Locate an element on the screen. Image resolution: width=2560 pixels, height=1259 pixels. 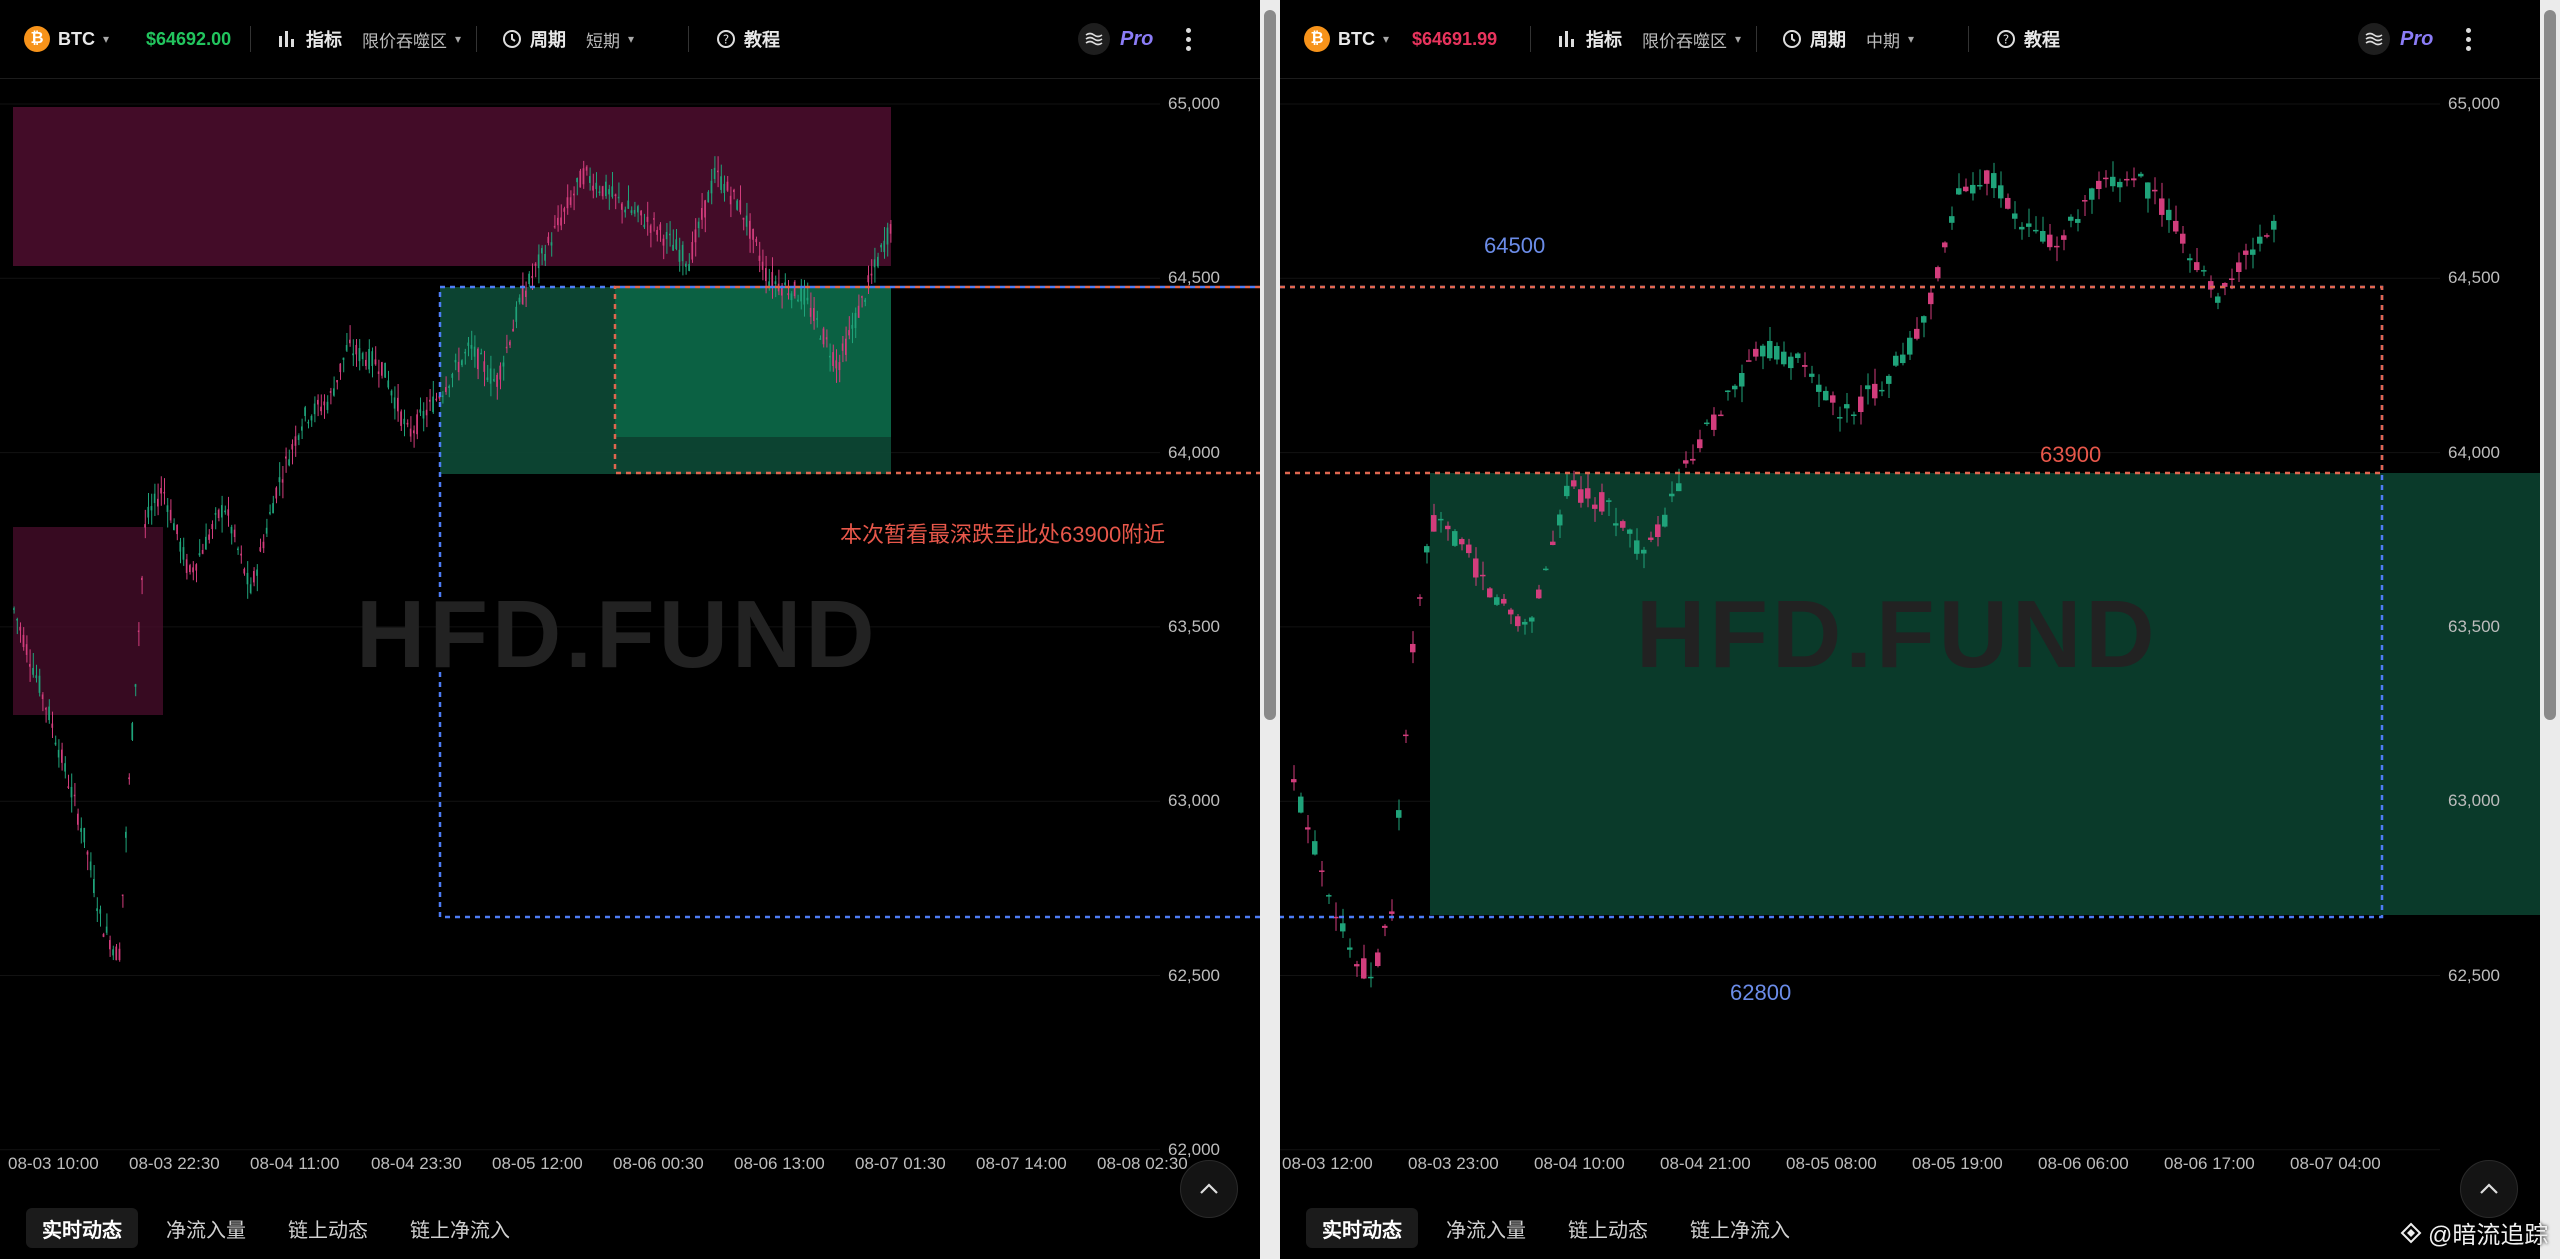
period-selector: 周期 短期 ▾ is located at coordinates (568, 39).